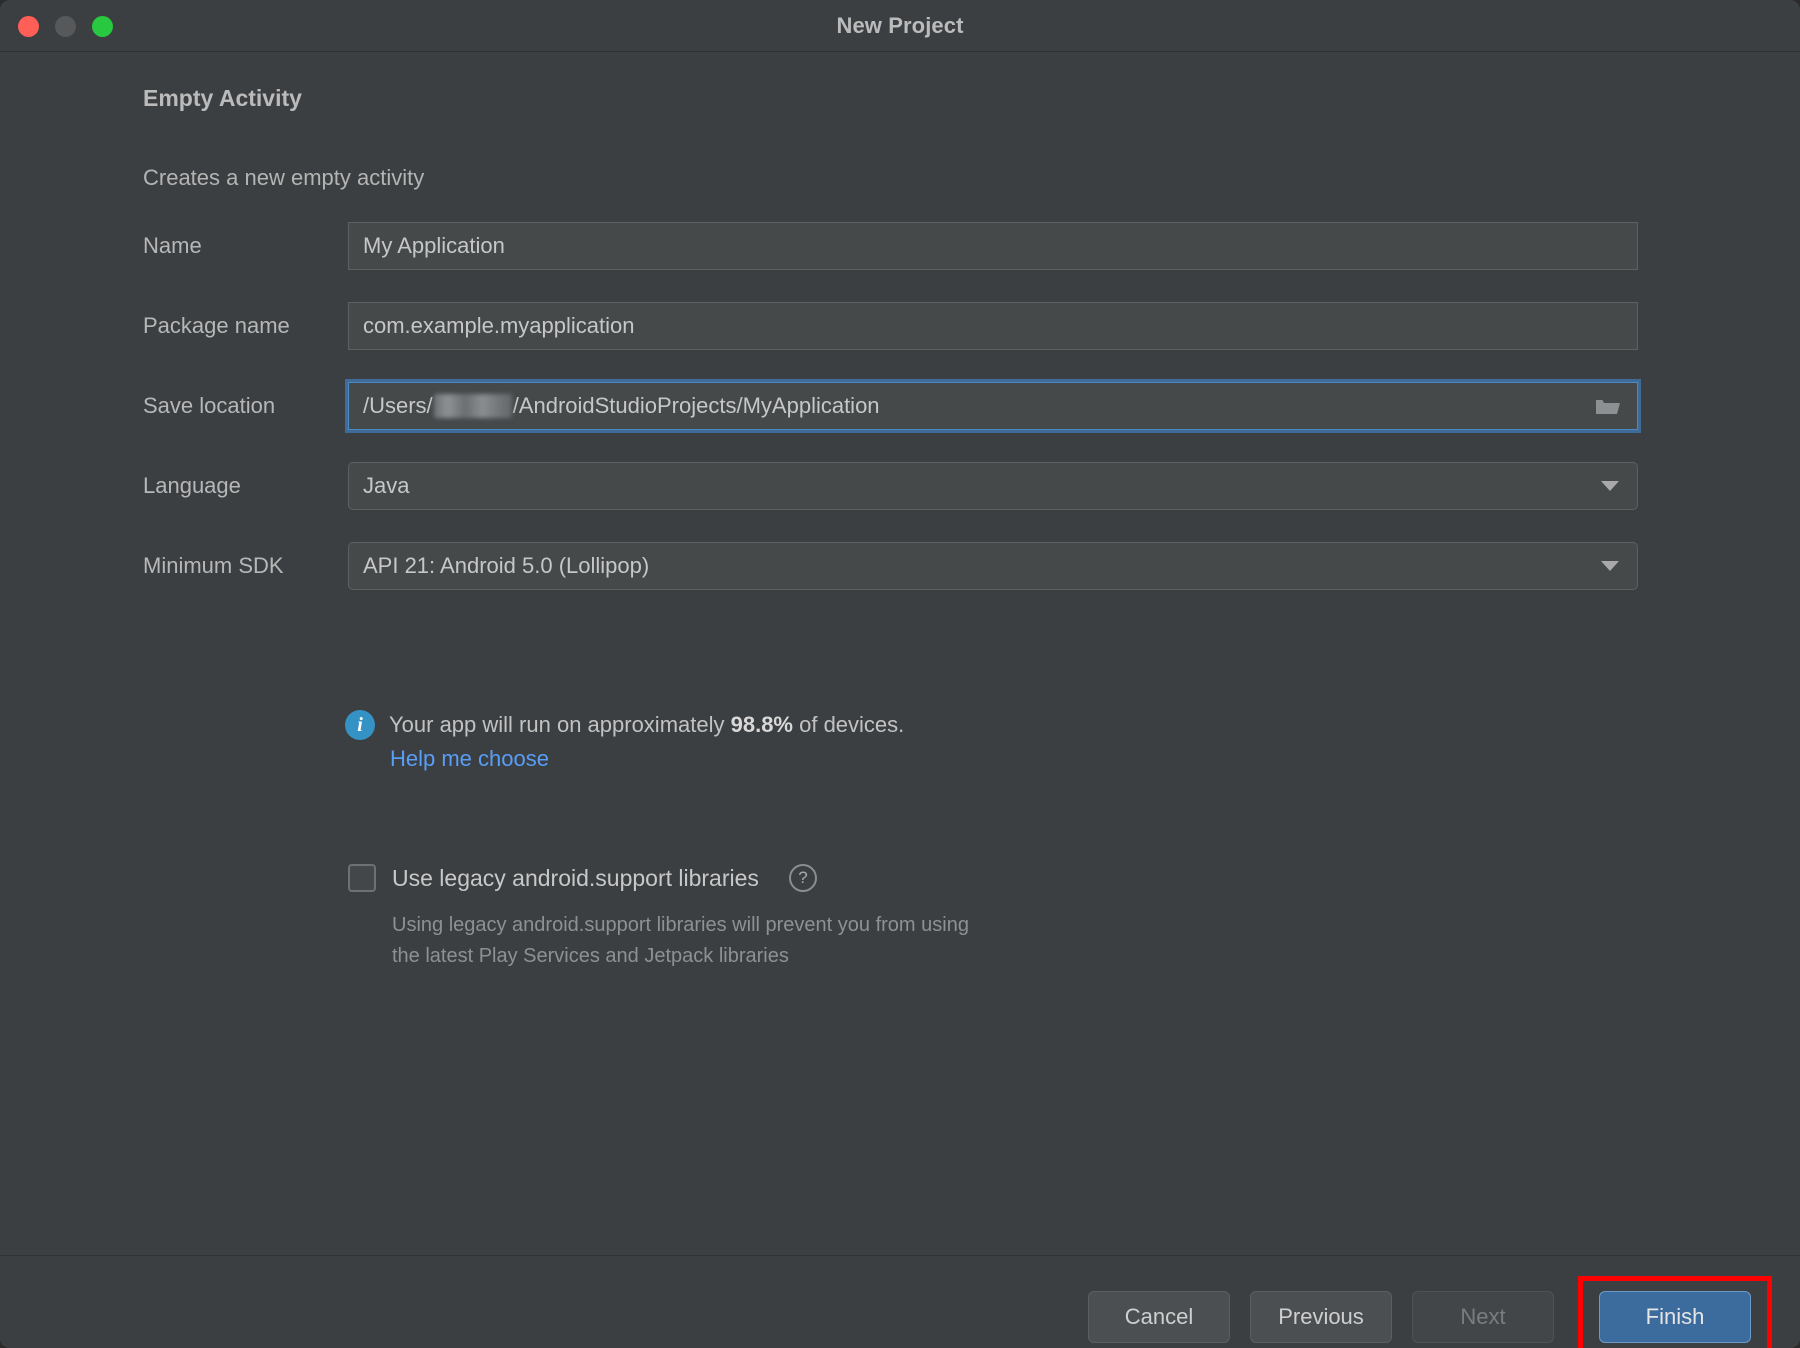 The image size is (1800, 1348). Describe the element at coordinates (360, 725) in the screenshot. I see `info-icon: i` at that location.